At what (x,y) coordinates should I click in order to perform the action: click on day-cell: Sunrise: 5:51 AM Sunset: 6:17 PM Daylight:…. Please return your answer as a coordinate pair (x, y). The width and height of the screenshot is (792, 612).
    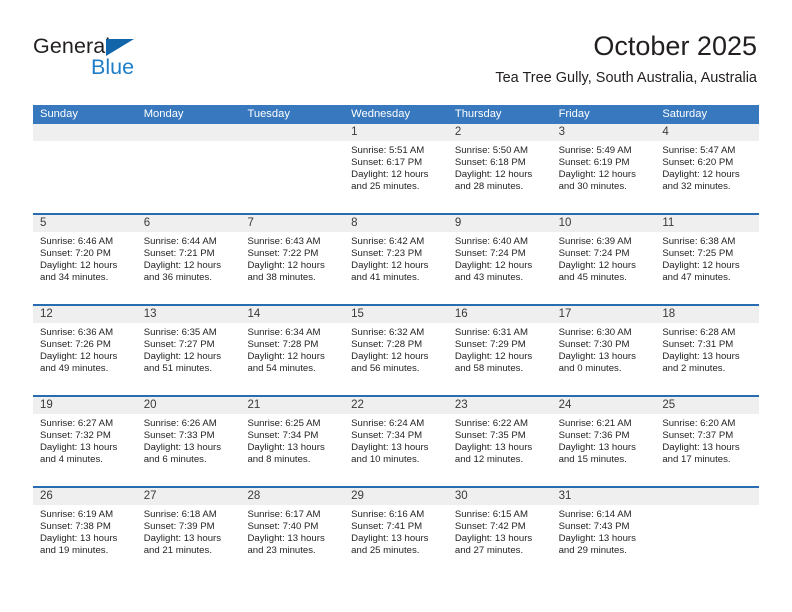
    Looking at the image, I should click on (396, 177).